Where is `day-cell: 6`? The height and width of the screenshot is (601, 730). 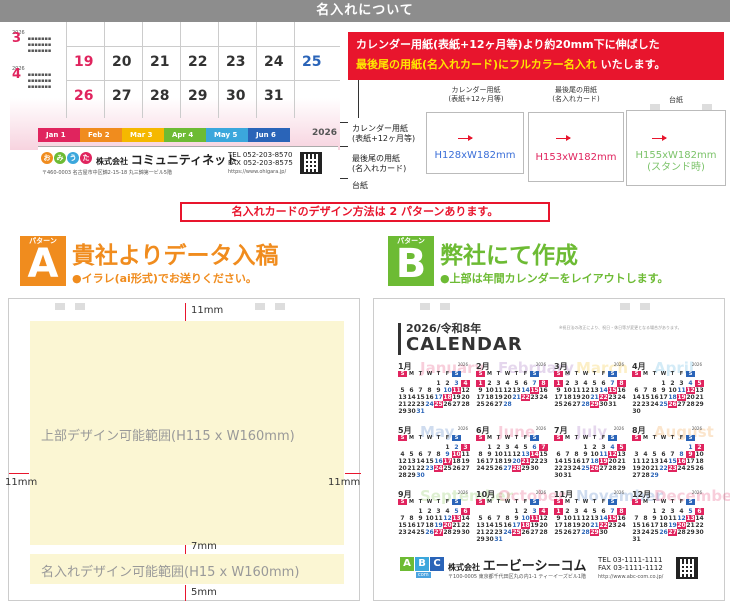
day-cell: 6 is located at coordinates (558, 454).